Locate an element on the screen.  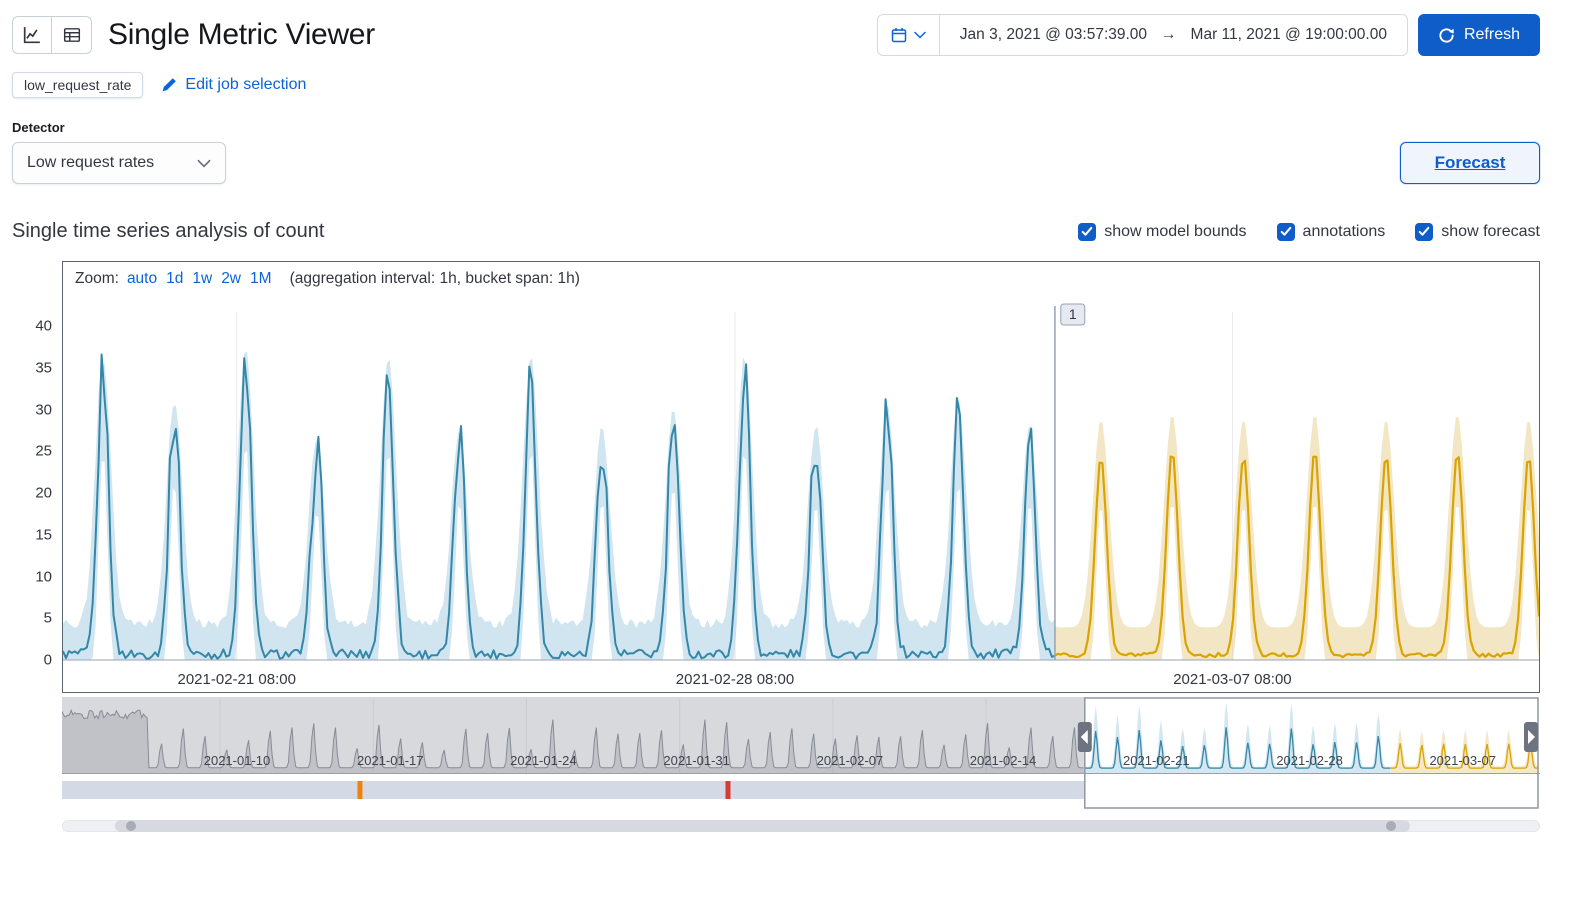
navigator-x-label: 2021-01-10 is located at coordinates (237, 760).